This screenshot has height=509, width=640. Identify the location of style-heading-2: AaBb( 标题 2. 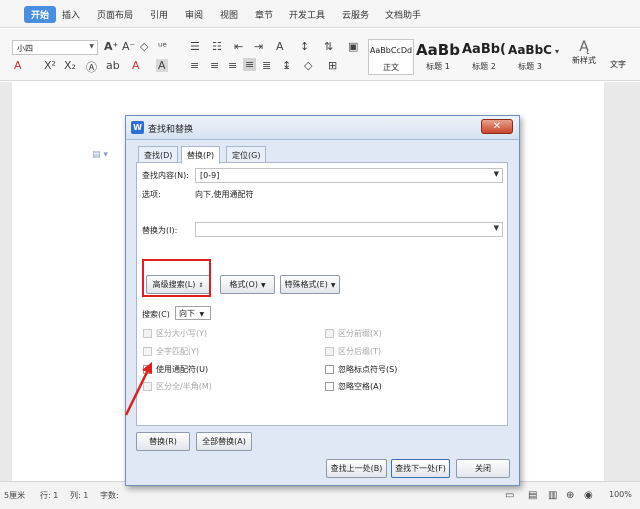
(484, 57).